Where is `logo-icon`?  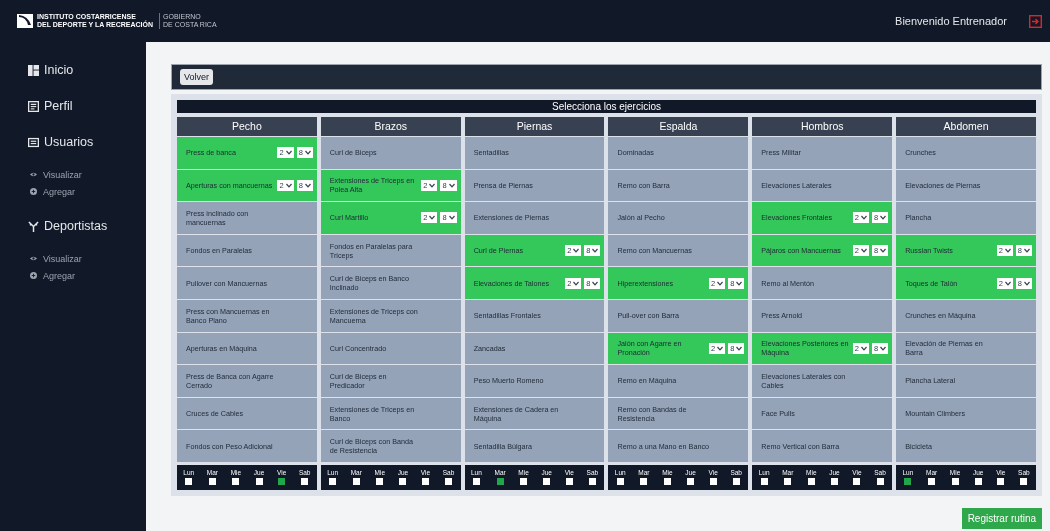
logo-icon is located at coordinates (25, 21).